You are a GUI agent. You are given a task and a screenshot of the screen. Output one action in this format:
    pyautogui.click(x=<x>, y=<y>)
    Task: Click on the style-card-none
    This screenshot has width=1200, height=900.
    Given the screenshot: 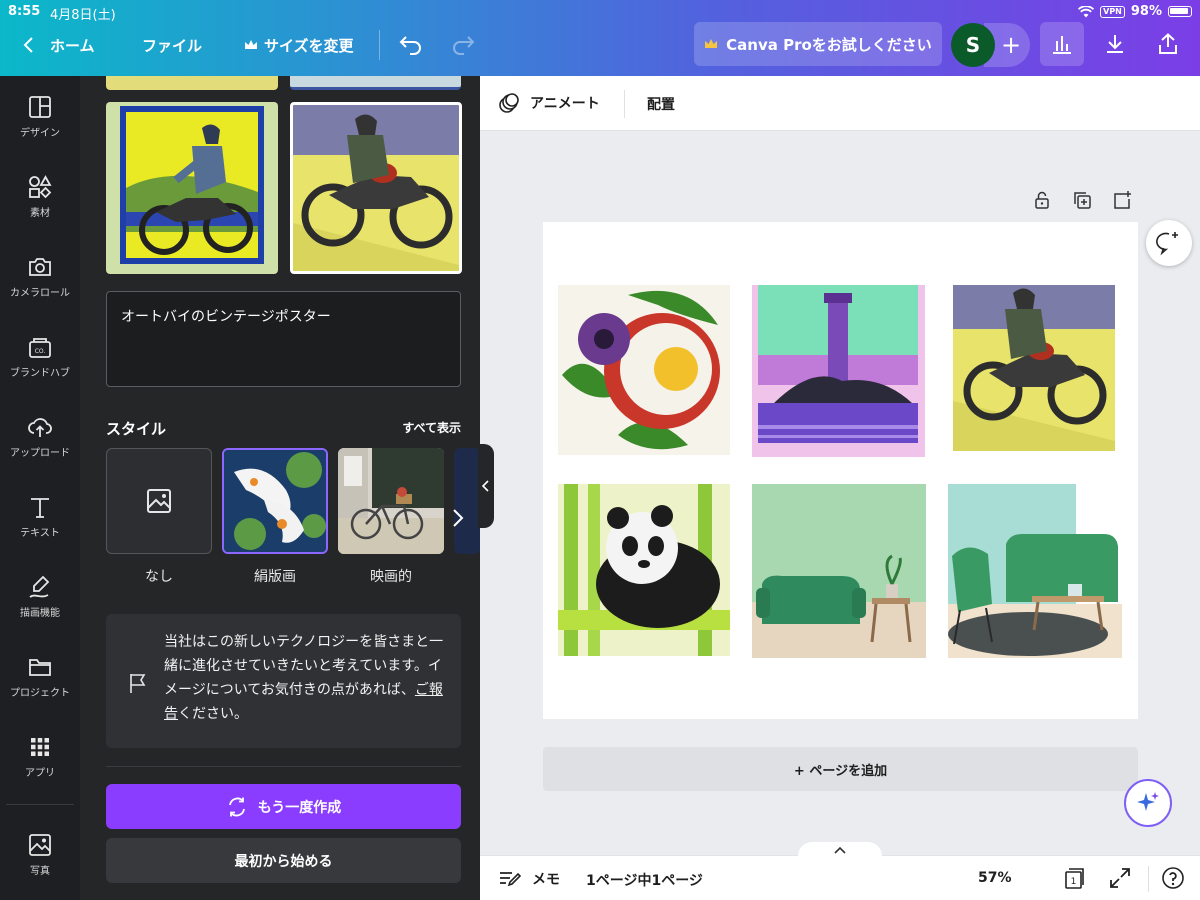 What is the action you would take?
    pyautogui.click(x=159, y=501)
    